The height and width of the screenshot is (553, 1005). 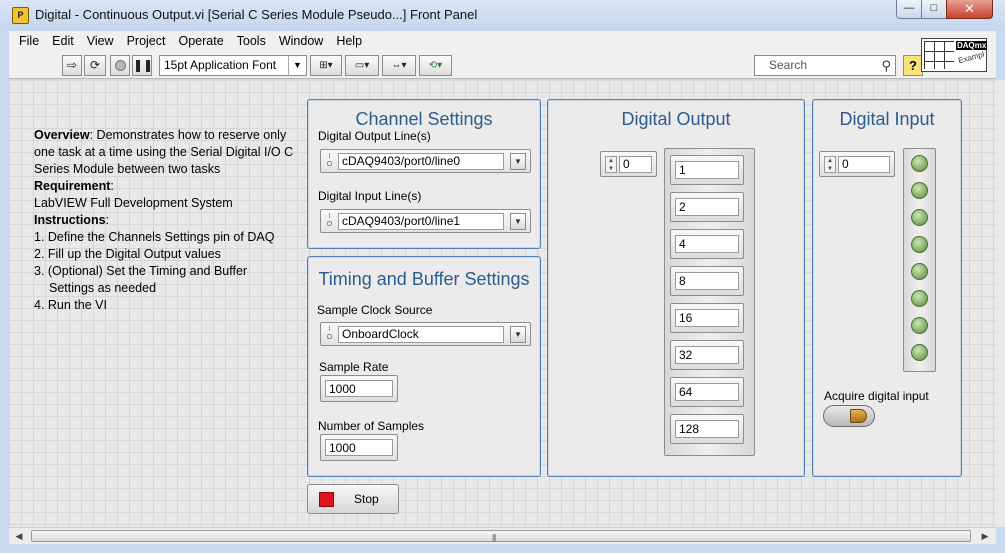 What do you see at coordinates (251, 41) in the screenshot?
I see `menu-tools: Tools` at bounding box center [251, 41].